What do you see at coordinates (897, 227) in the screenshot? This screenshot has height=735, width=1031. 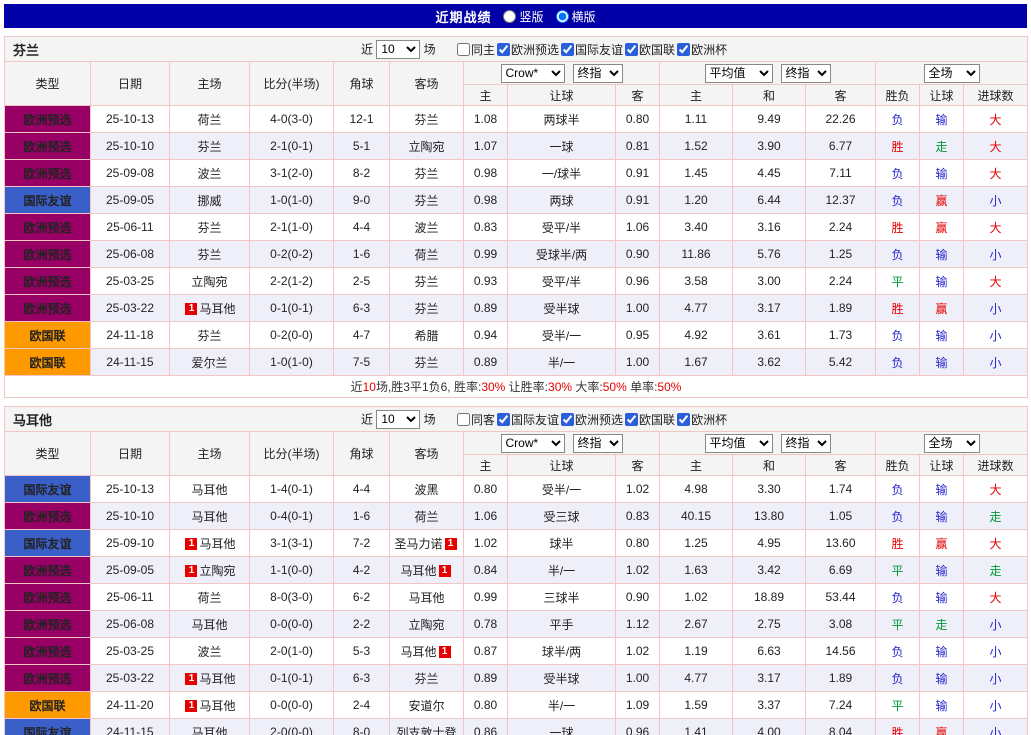 I see `result-cell: 胜` at bounding box center [897, 227].